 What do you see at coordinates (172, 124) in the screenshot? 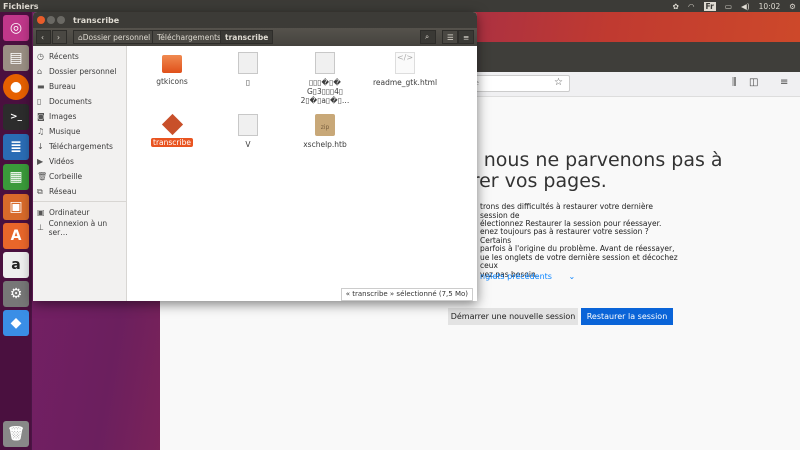
I see `executable-icon` at bounding box center [172, 124].